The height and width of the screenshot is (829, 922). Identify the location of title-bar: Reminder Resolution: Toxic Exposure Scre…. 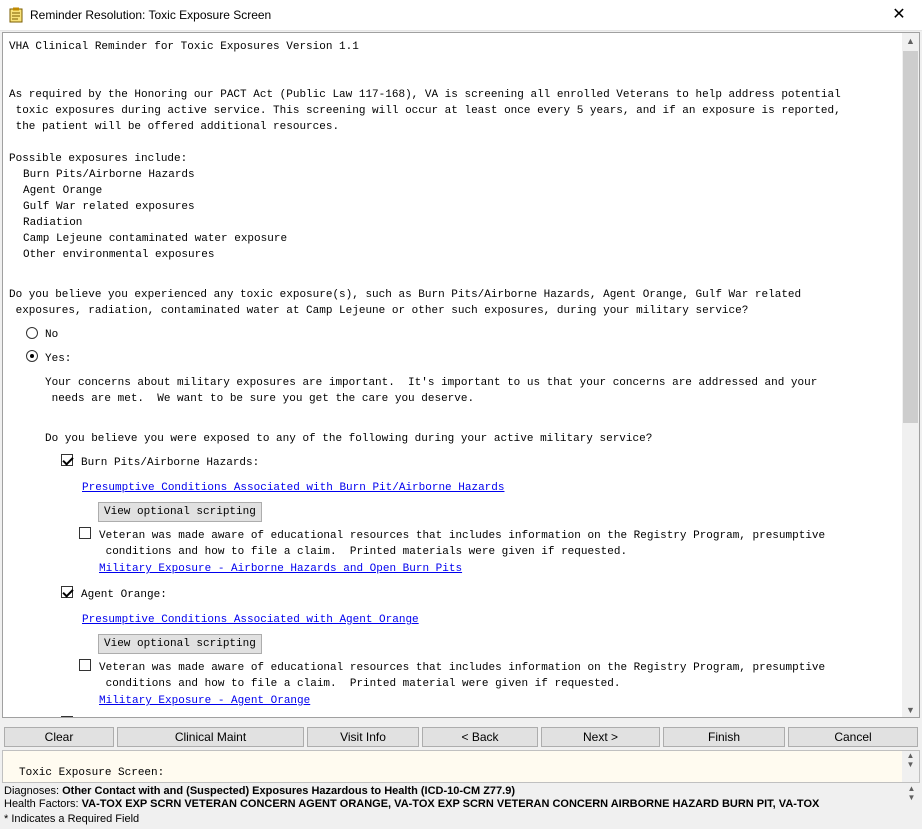
(461, 15).